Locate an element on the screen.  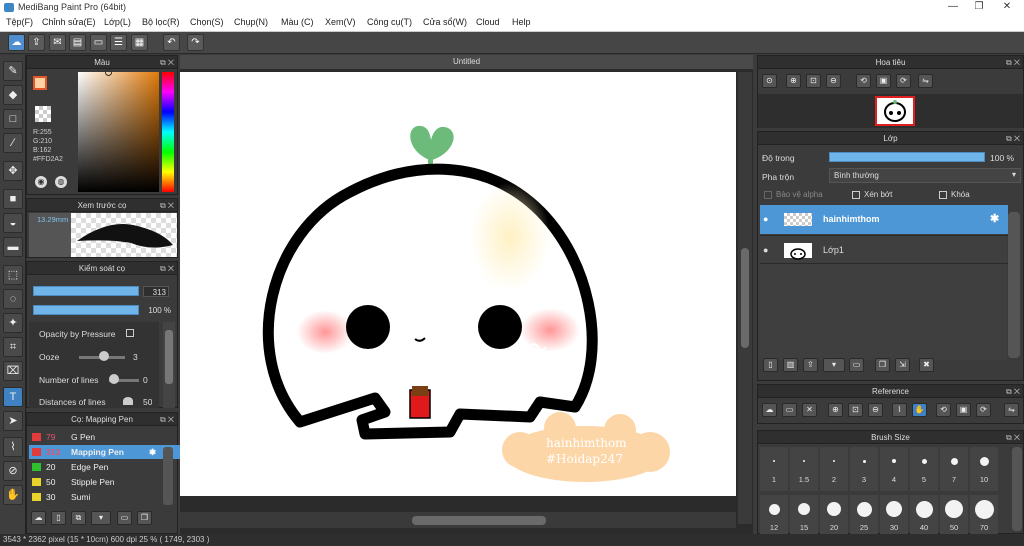
color-saturation-field is located at coordinates (118, 132).